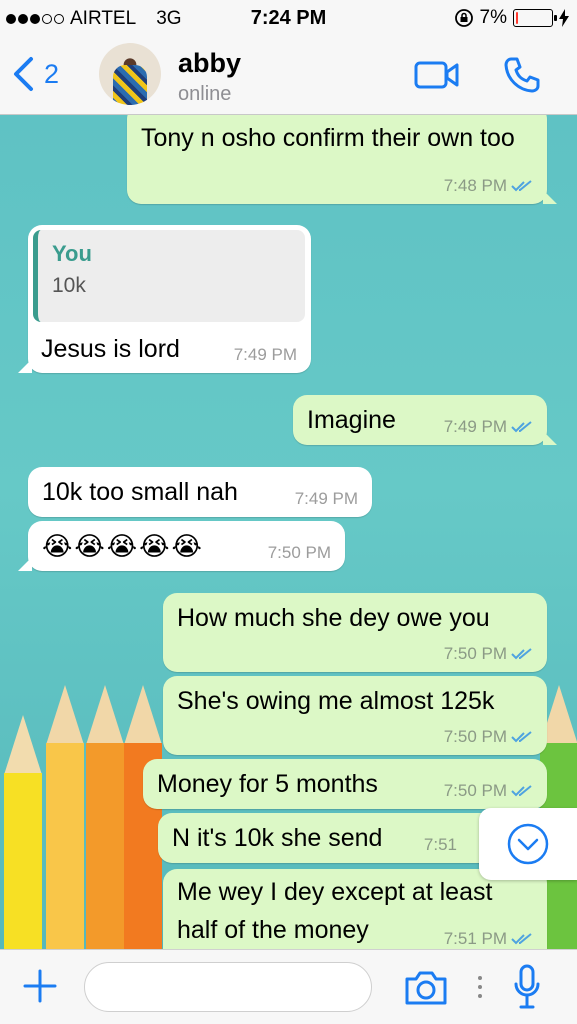  Describe the element at coordinates (475, 185) in the screenshot. I see `message-time: 7:48 PM` at that location.